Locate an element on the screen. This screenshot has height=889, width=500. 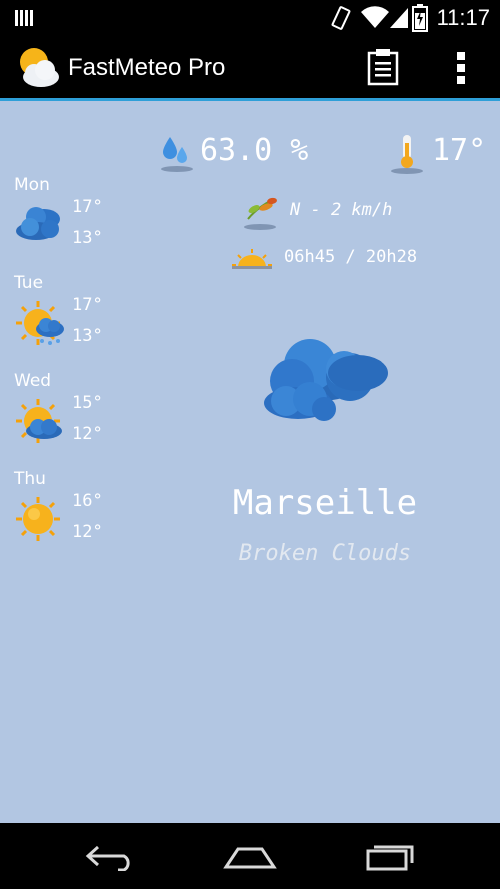
sunrise-sunset-icon is located at coordinates (252, 259).